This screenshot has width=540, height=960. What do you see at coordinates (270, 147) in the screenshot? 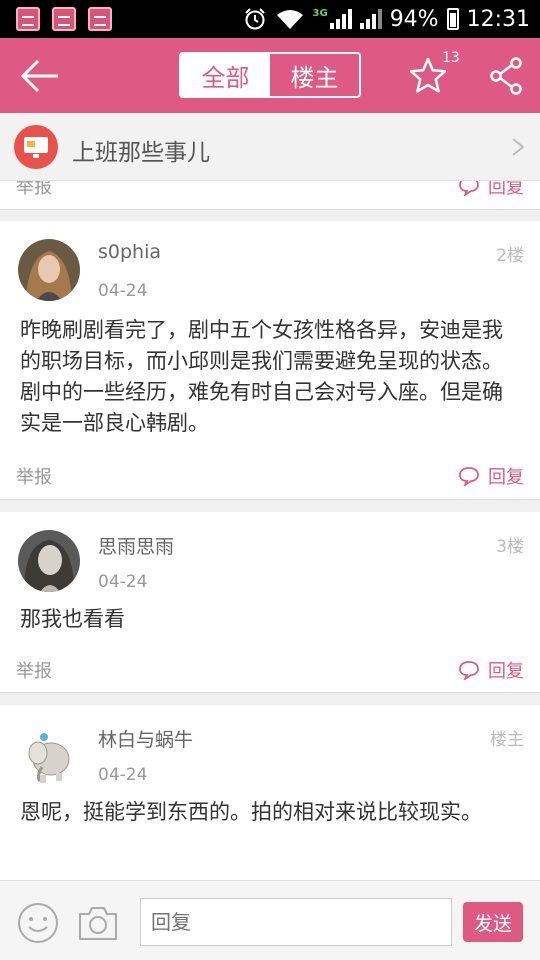
I see `category-bar: 上班那些事儿` at bounding box center [270, 147].